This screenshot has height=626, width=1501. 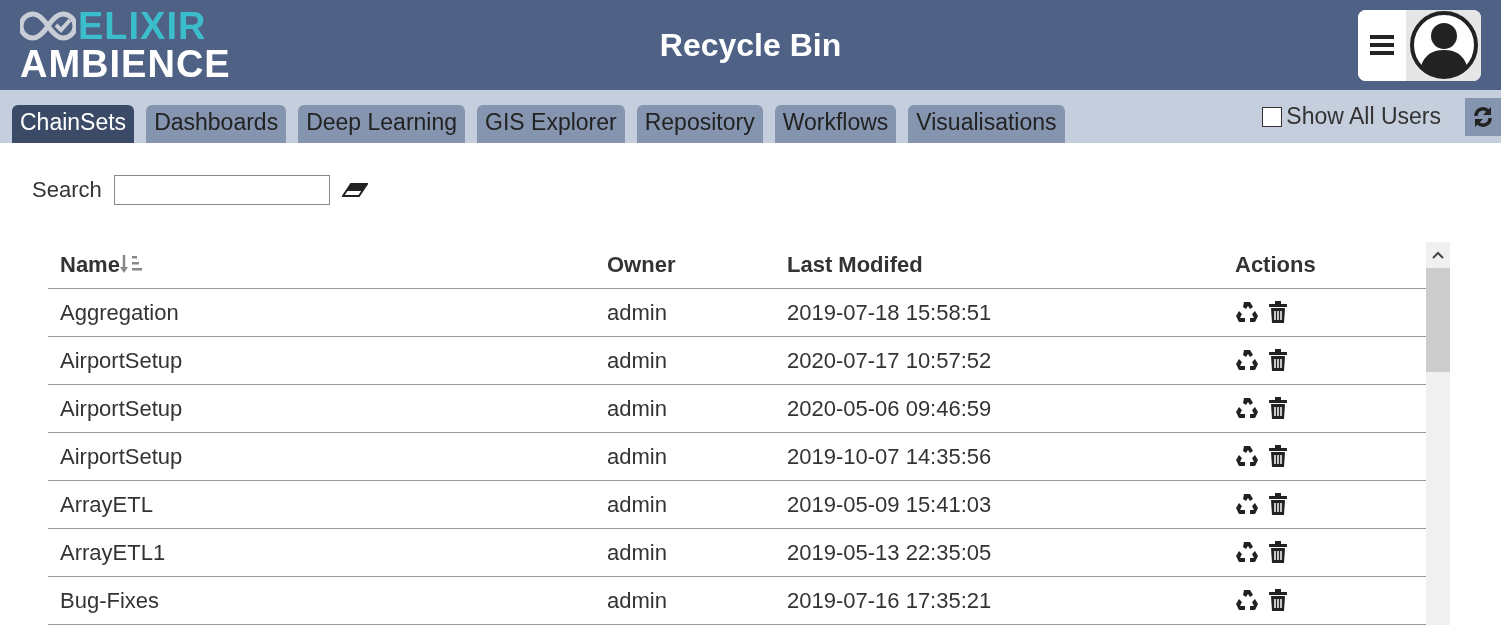 What do you see at coordinates (999, 504) in the screenshot?
I see `table-cell: 2019-05-09 15:41:03` at bounding box center [999, 504].